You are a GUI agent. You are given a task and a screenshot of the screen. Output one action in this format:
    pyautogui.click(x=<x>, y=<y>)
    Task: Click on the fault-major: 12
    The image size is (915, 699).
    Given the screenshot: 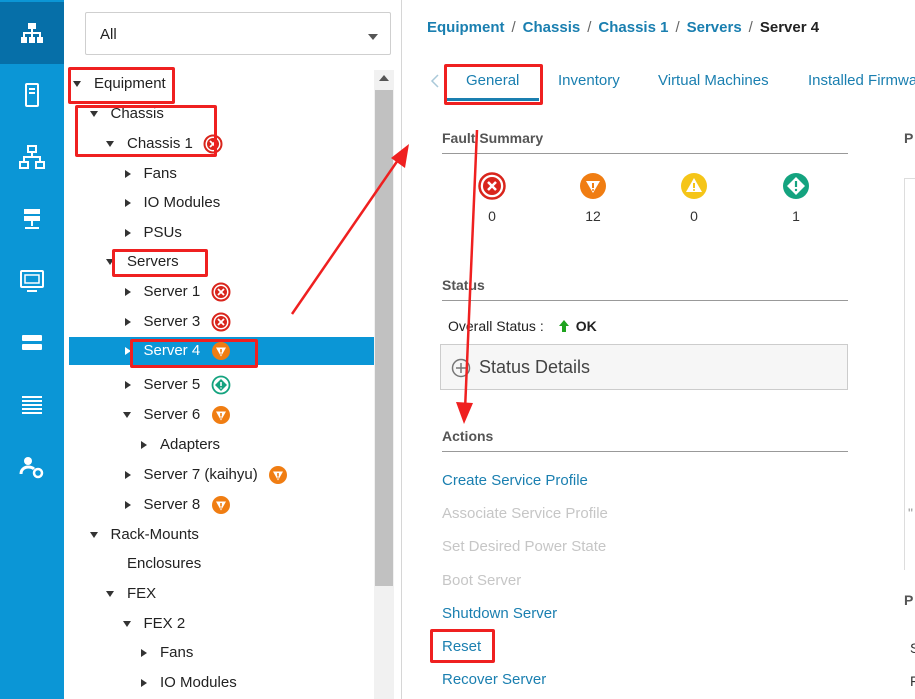 What is the action you would take?
    pyautogui.click(x=593, y=198)
    